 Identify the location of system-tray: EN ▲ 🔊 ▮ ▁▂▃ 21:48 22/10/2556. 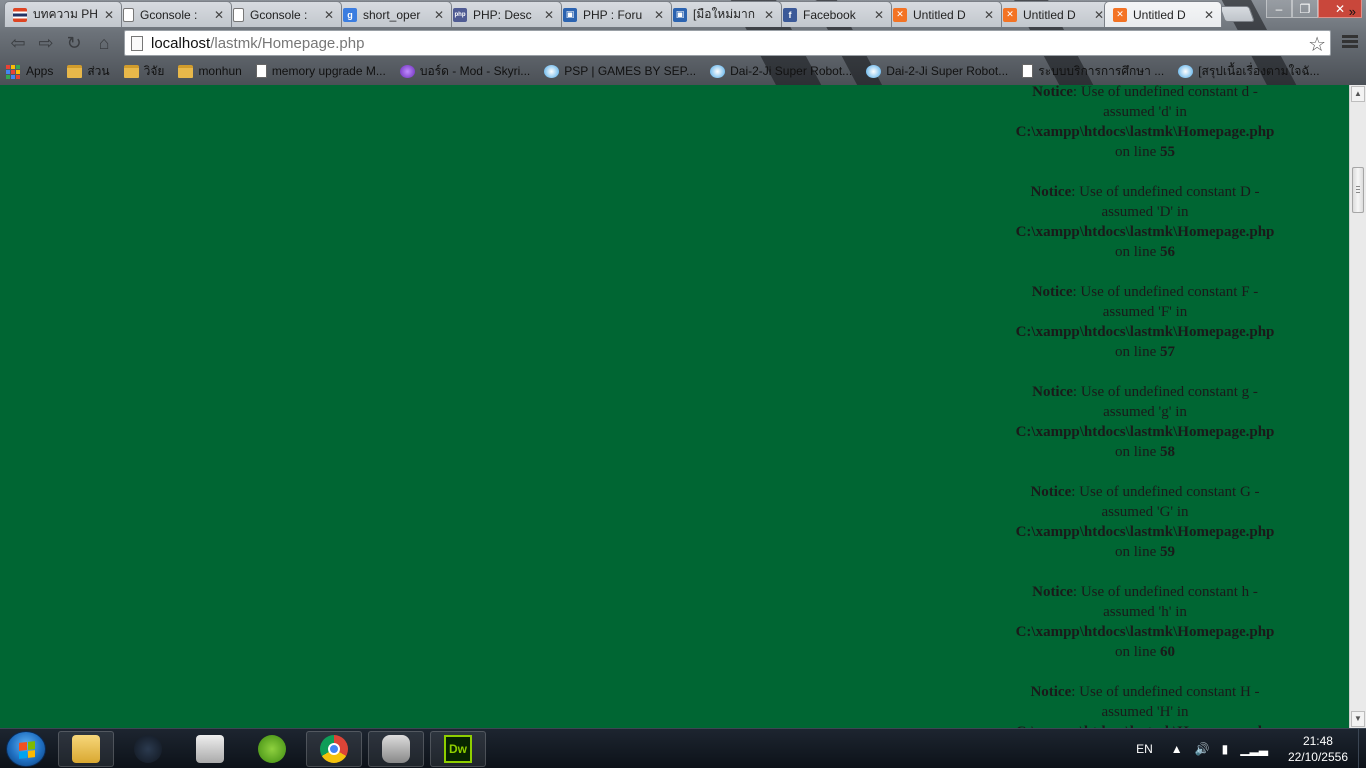
(1246, 748).